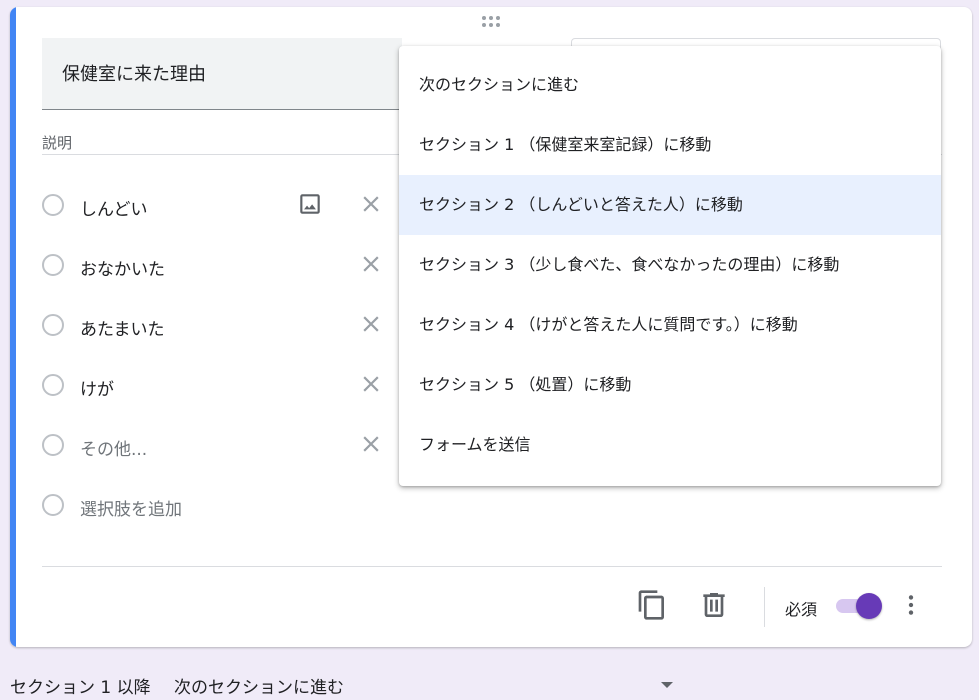  I want to click on required-toggle, so click(859, 606).